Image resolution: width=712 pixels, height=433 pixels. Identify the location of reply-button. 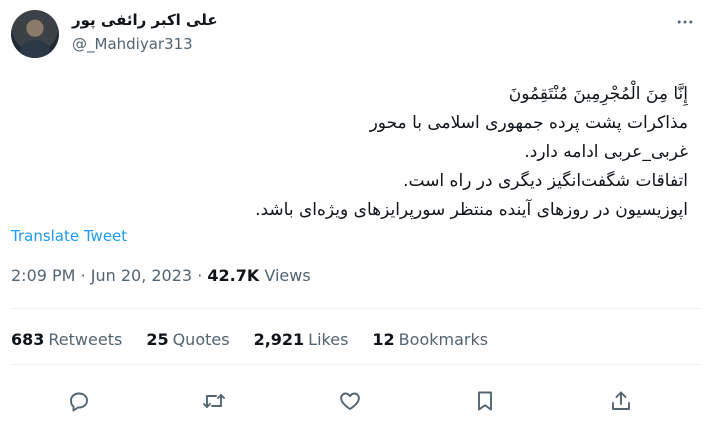
(79, 401).